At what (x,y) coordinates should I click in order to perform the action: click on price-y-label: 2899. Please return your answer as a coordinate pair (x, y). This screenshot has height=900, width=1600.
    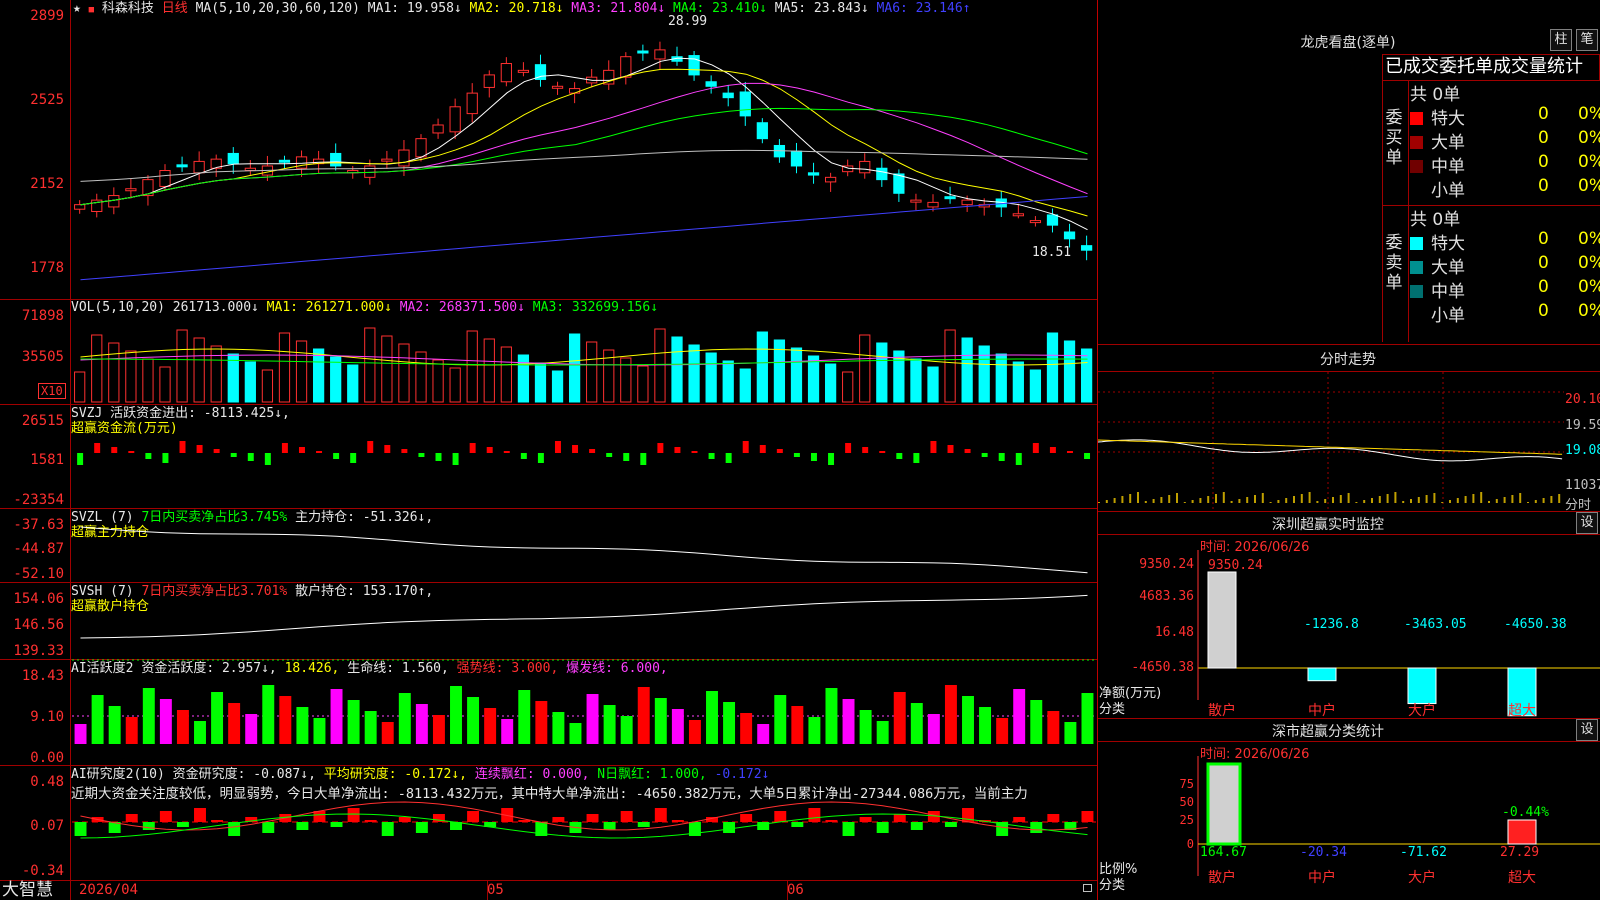
    Looking at the image, I should click on (47, 16).